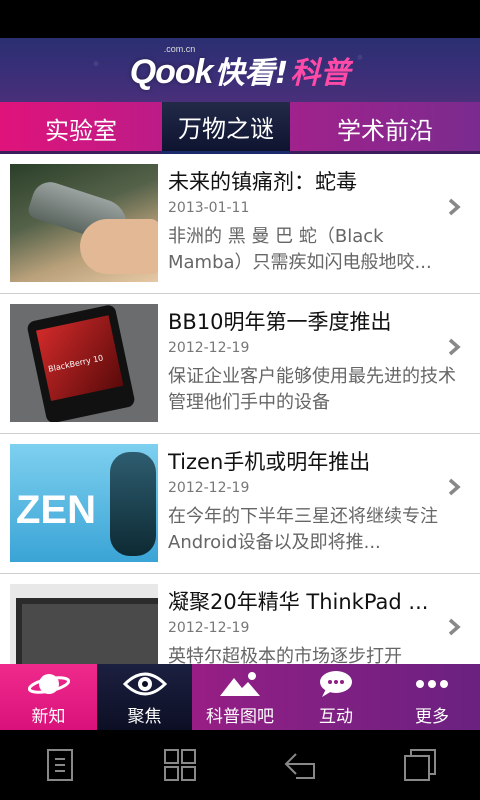  I want to click on article-thumbnail: BlackBerry 10, so click(84, 363).